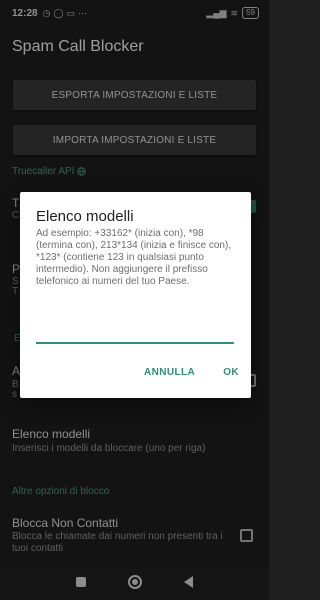 This screenshot has height=600, width=320. I want to click on dialog-actions: ANNULLA OK, so click(191, 372).